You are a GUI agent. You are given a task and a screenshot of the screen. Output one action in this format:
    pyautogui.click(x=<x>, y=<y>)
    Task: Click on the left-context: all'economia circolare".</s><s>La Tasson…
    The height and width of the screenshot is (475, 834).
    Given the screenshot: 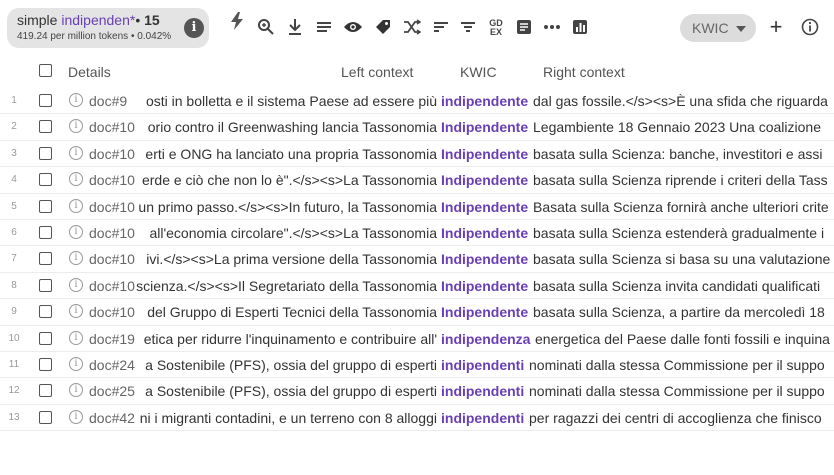 What is the action you would take?
    pyautogui.click(x=283, y=233)
    